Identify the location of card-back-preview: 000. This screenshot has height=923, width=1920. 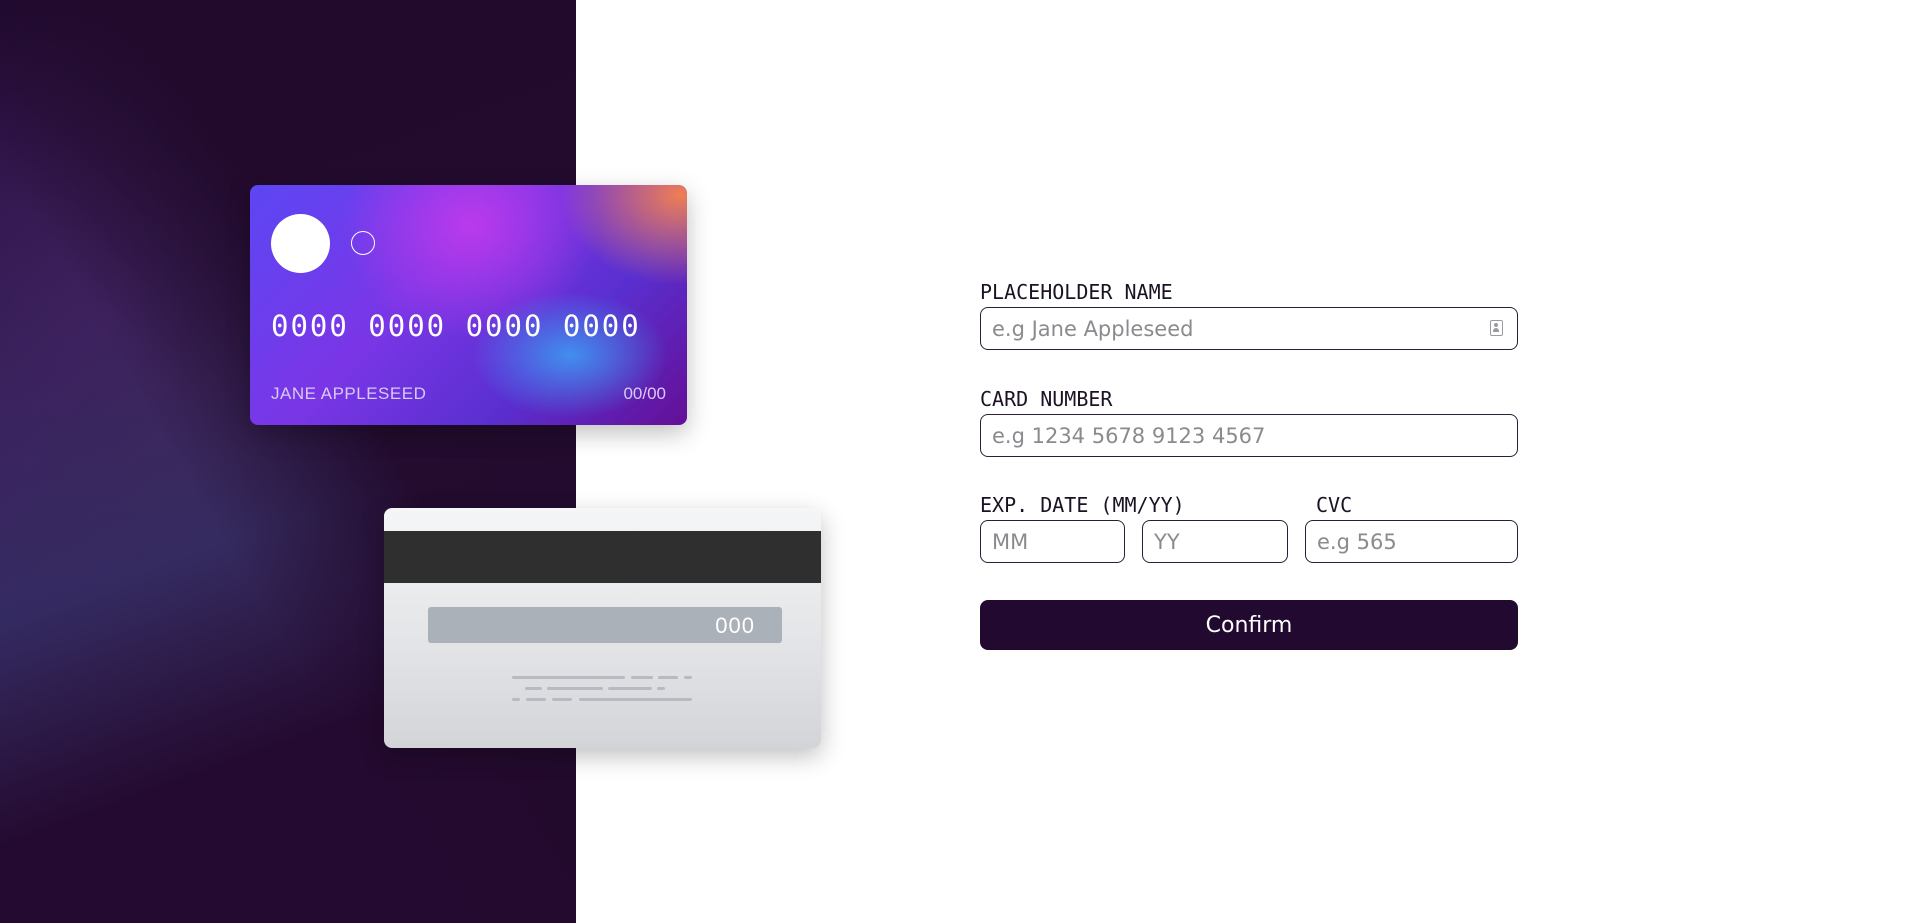
(602, 628).